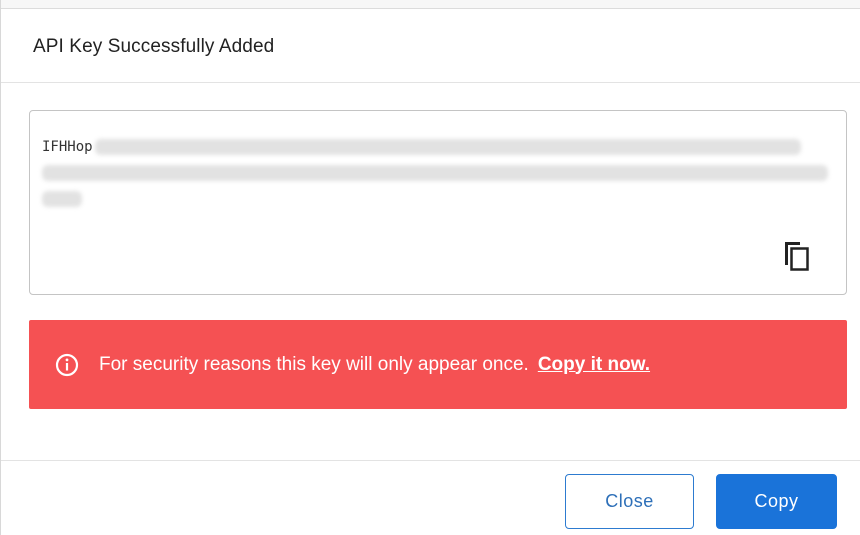  What do you see at coordinates (430, 46) in the screenshot?
I see `dialog-header: API Key Successfully Added` at bounding box center [430, 46].